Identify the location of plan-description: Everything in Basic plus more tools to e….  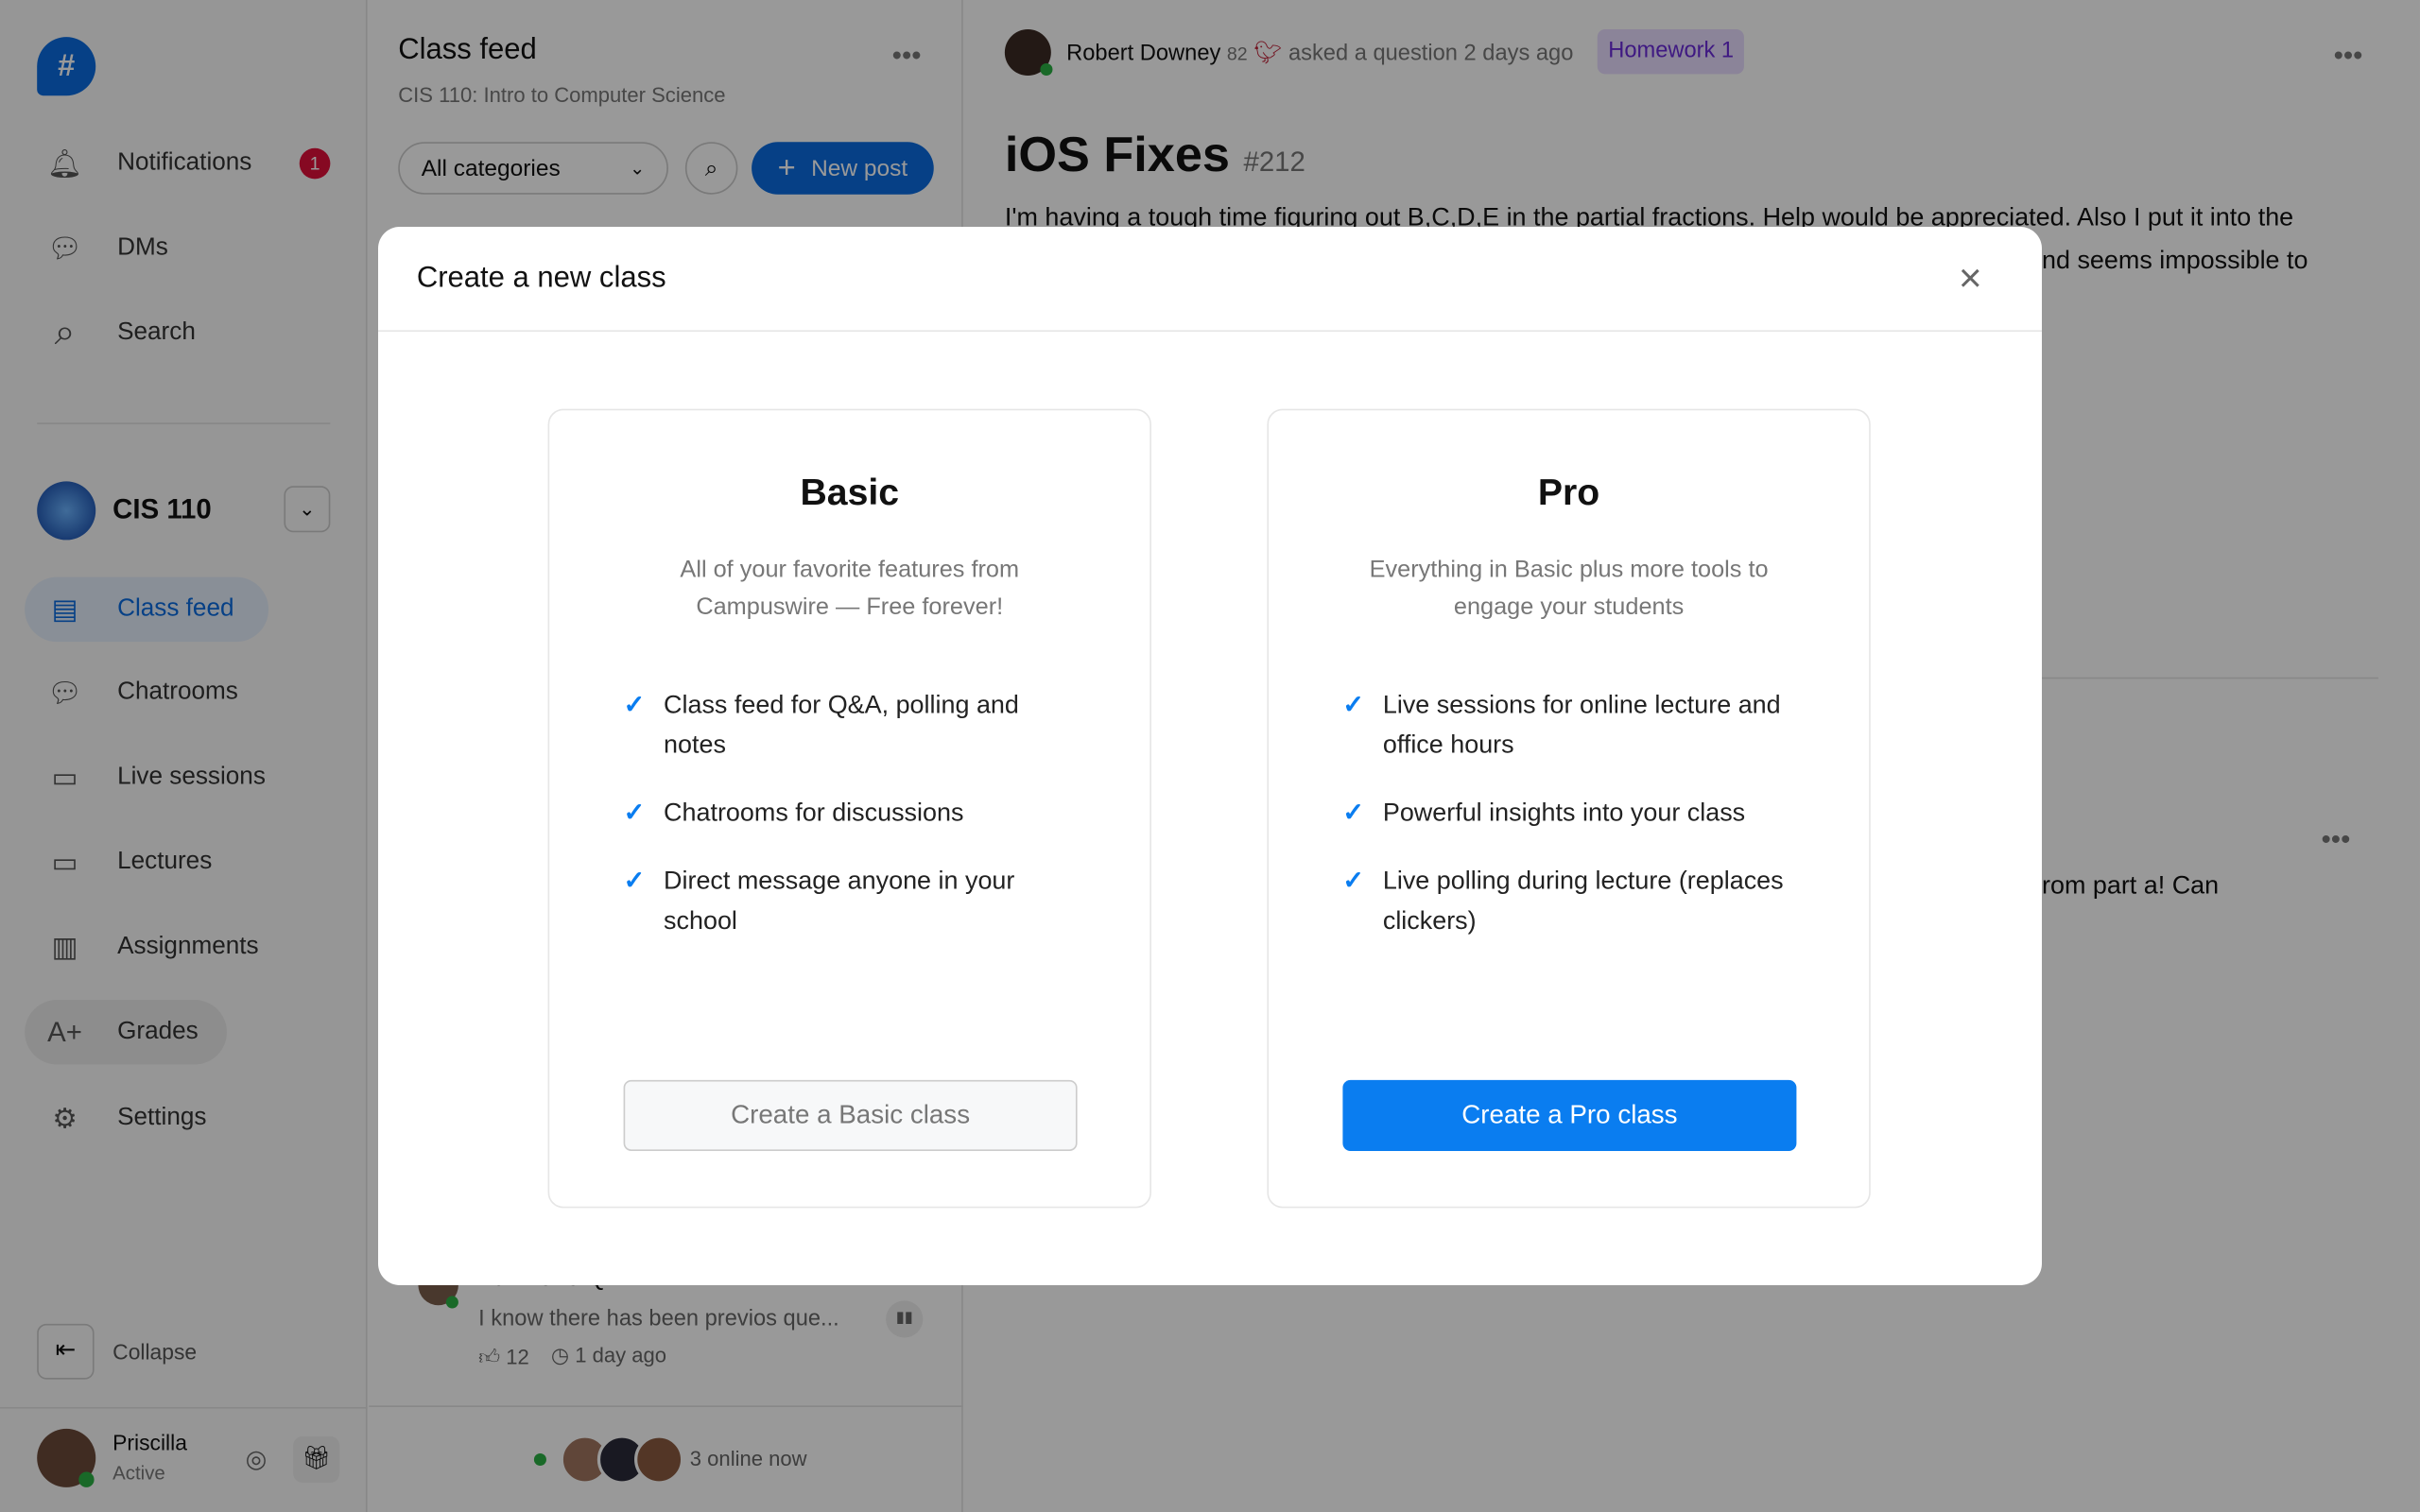
(1569, 589).